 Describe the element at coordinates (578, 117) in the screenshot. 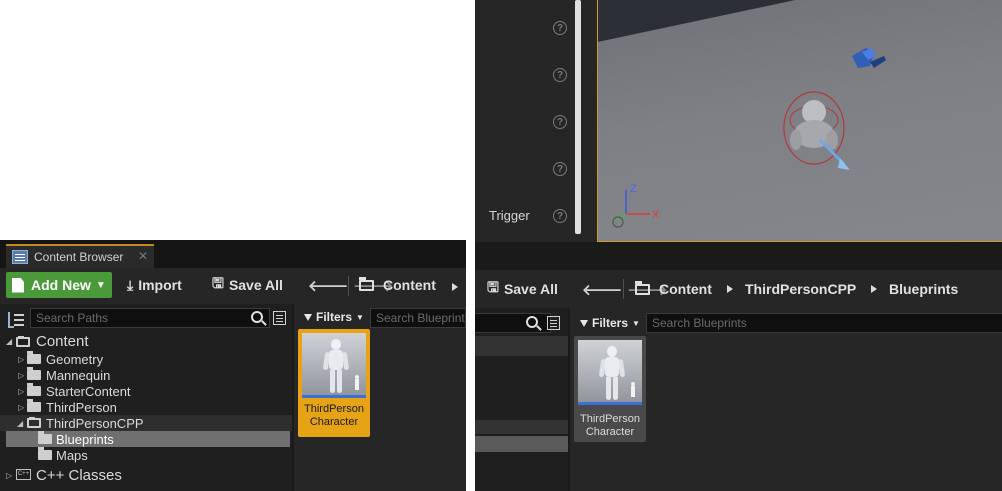

I see `details-scrollbar` at that location.